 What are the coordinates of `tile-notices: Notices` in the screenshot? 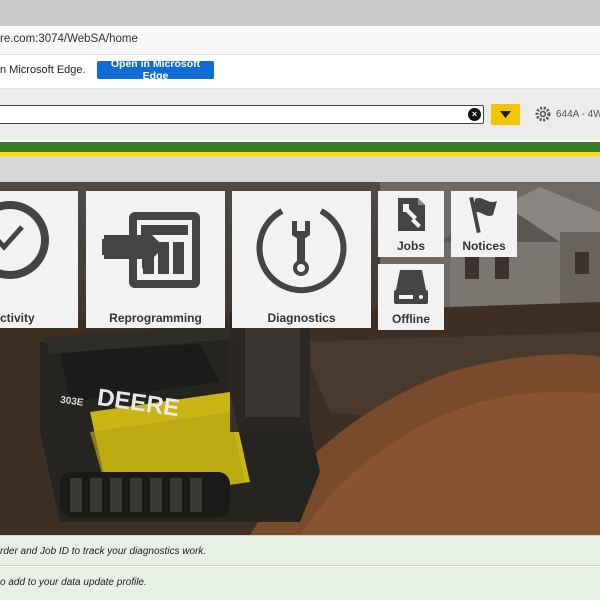 It's located at (484, 224).